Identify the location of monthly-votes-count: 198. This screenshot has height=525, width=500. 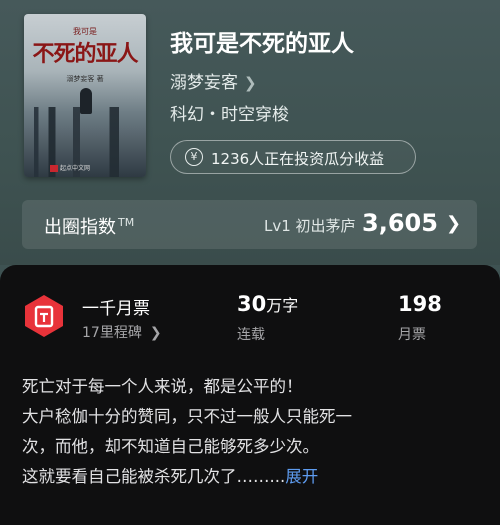
(420, 304).